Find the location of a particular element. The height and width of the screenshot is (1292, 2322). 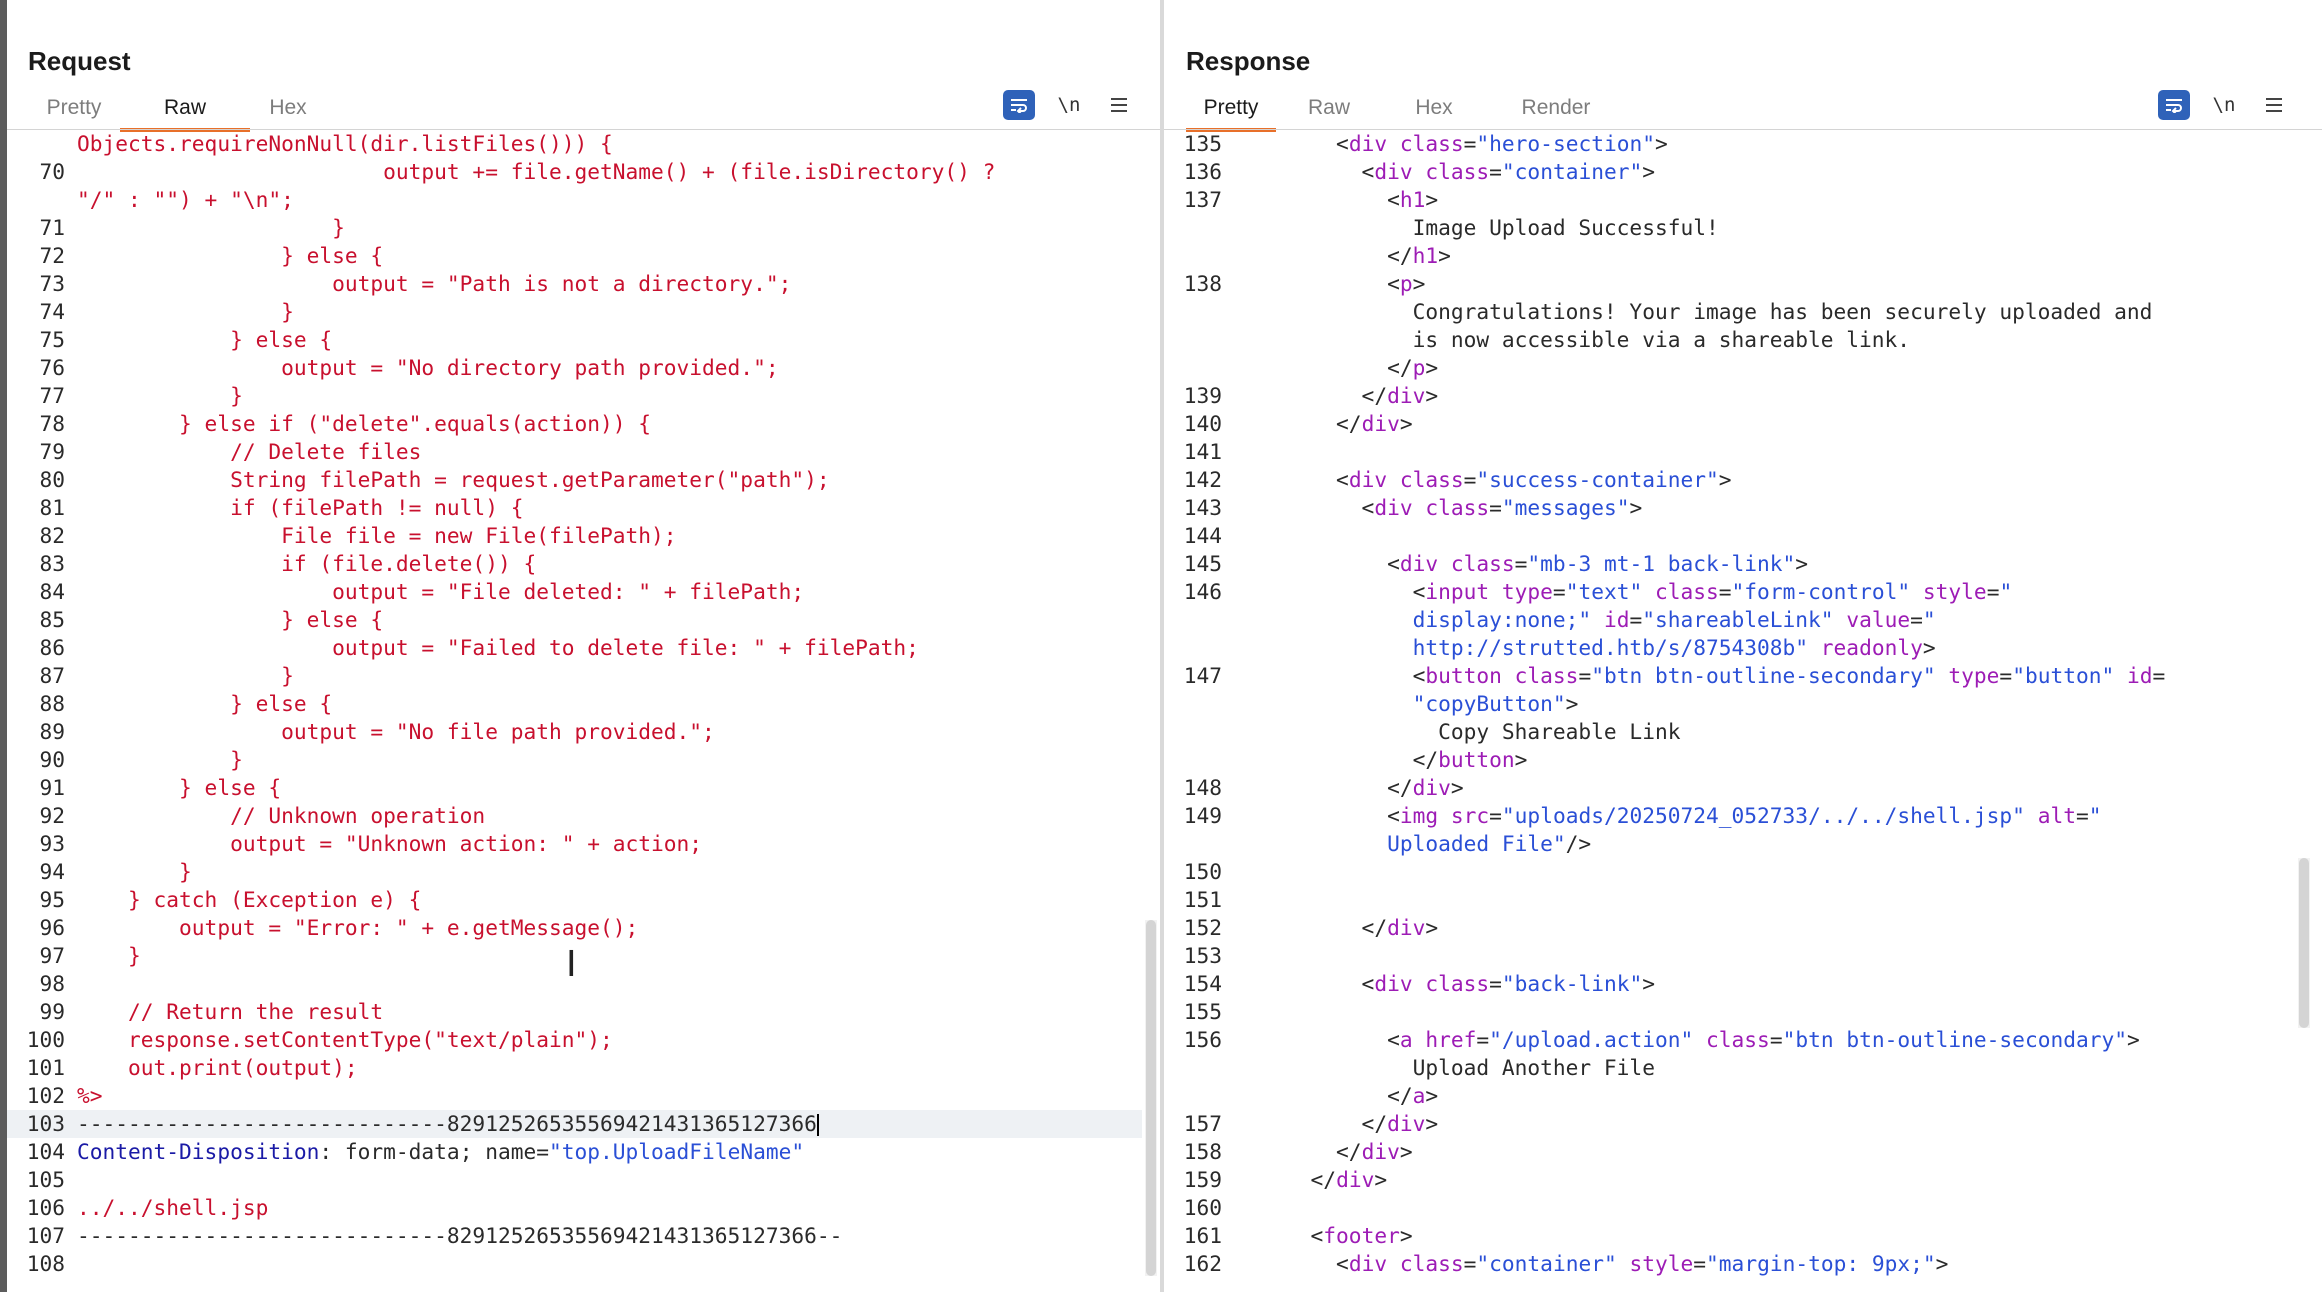

code-line: 144 is located at coordinates (1729, 536).